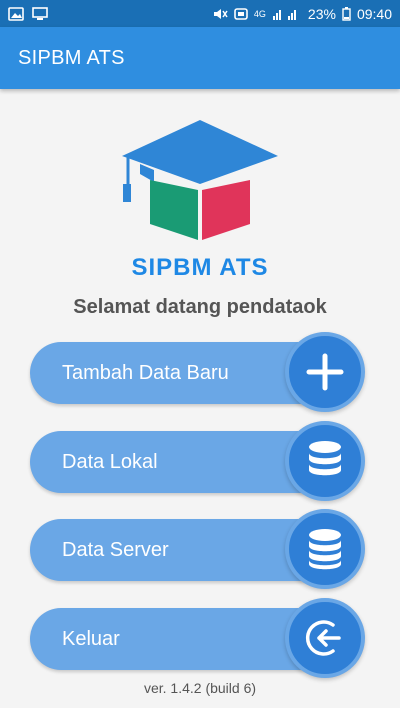 The image size is (400, 708). I want to click on logout-icon, so click(325, 638).